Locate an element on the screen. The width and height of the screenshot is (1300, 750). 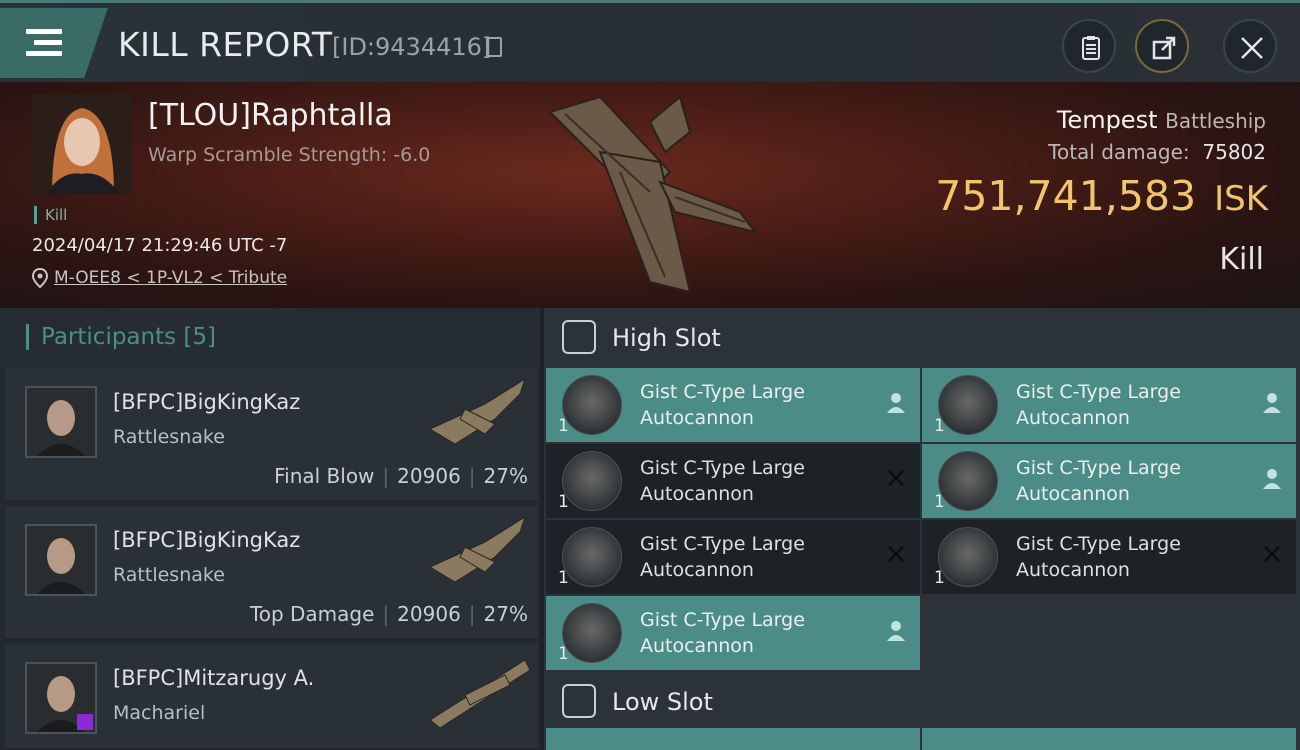
high-slot-header: High Slot is located at coordinates (922, 337).